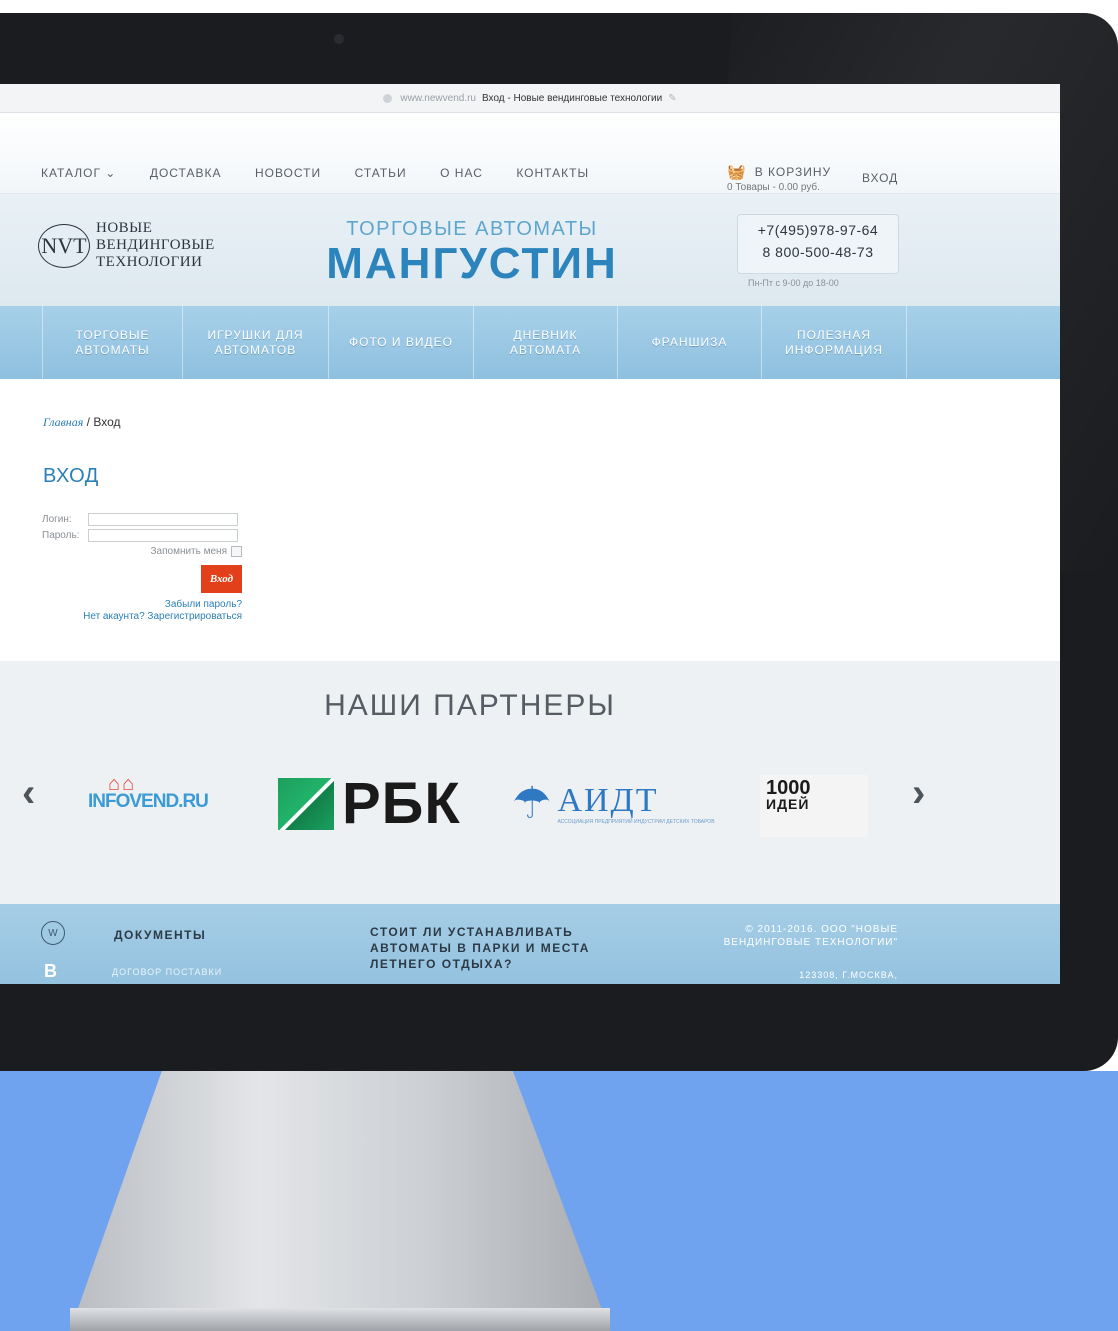 The image size is (1118, 1331). Describe the element at coordinates (608, 800) in the screenshot. I see `aidt-name: АИДТ` at that location.